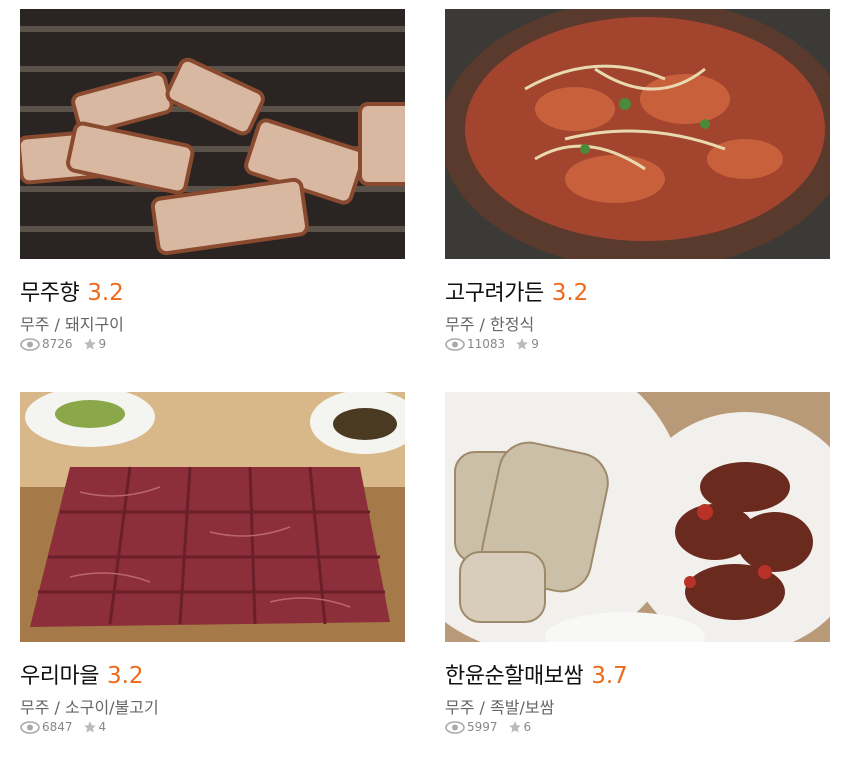 The width and height of the screenshot is (849, 766). Describe the element at coordinates (59, 676) in the screenshot. I see `restaurant-name: 우리마을` at that location.